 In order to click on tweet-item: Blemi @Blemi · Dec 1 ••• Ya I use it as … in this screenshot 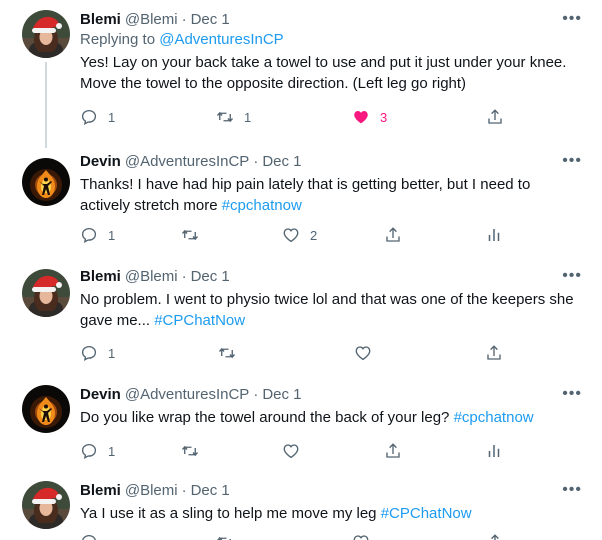, I will do `click(301, 510)`.